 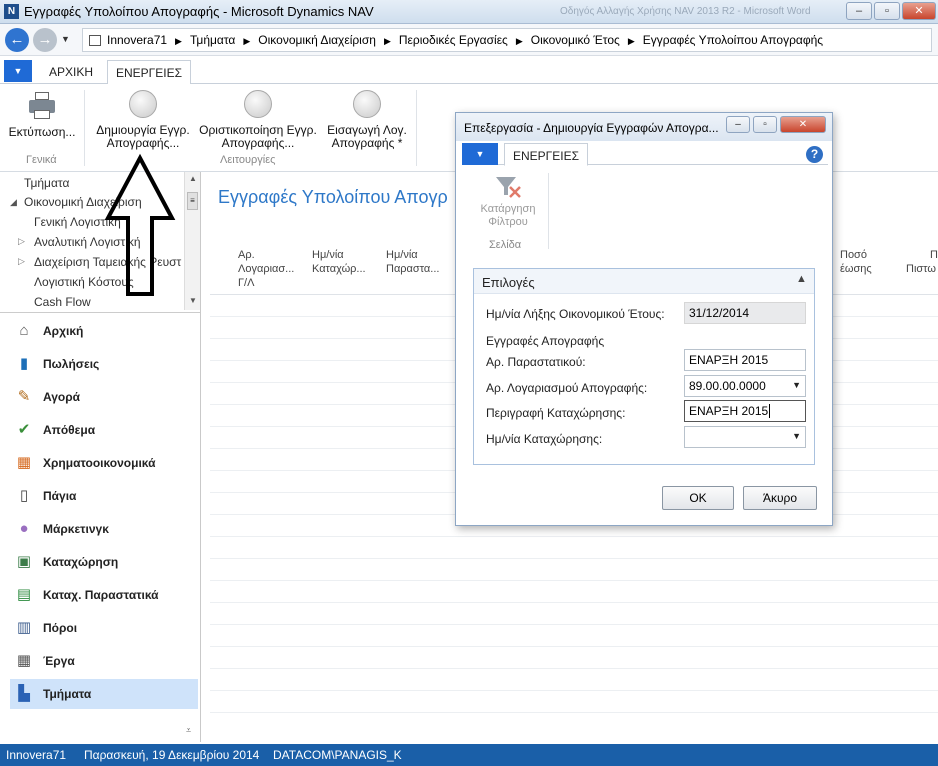 I want to click on col-line: Πιστω, so click(x=921, y=269).